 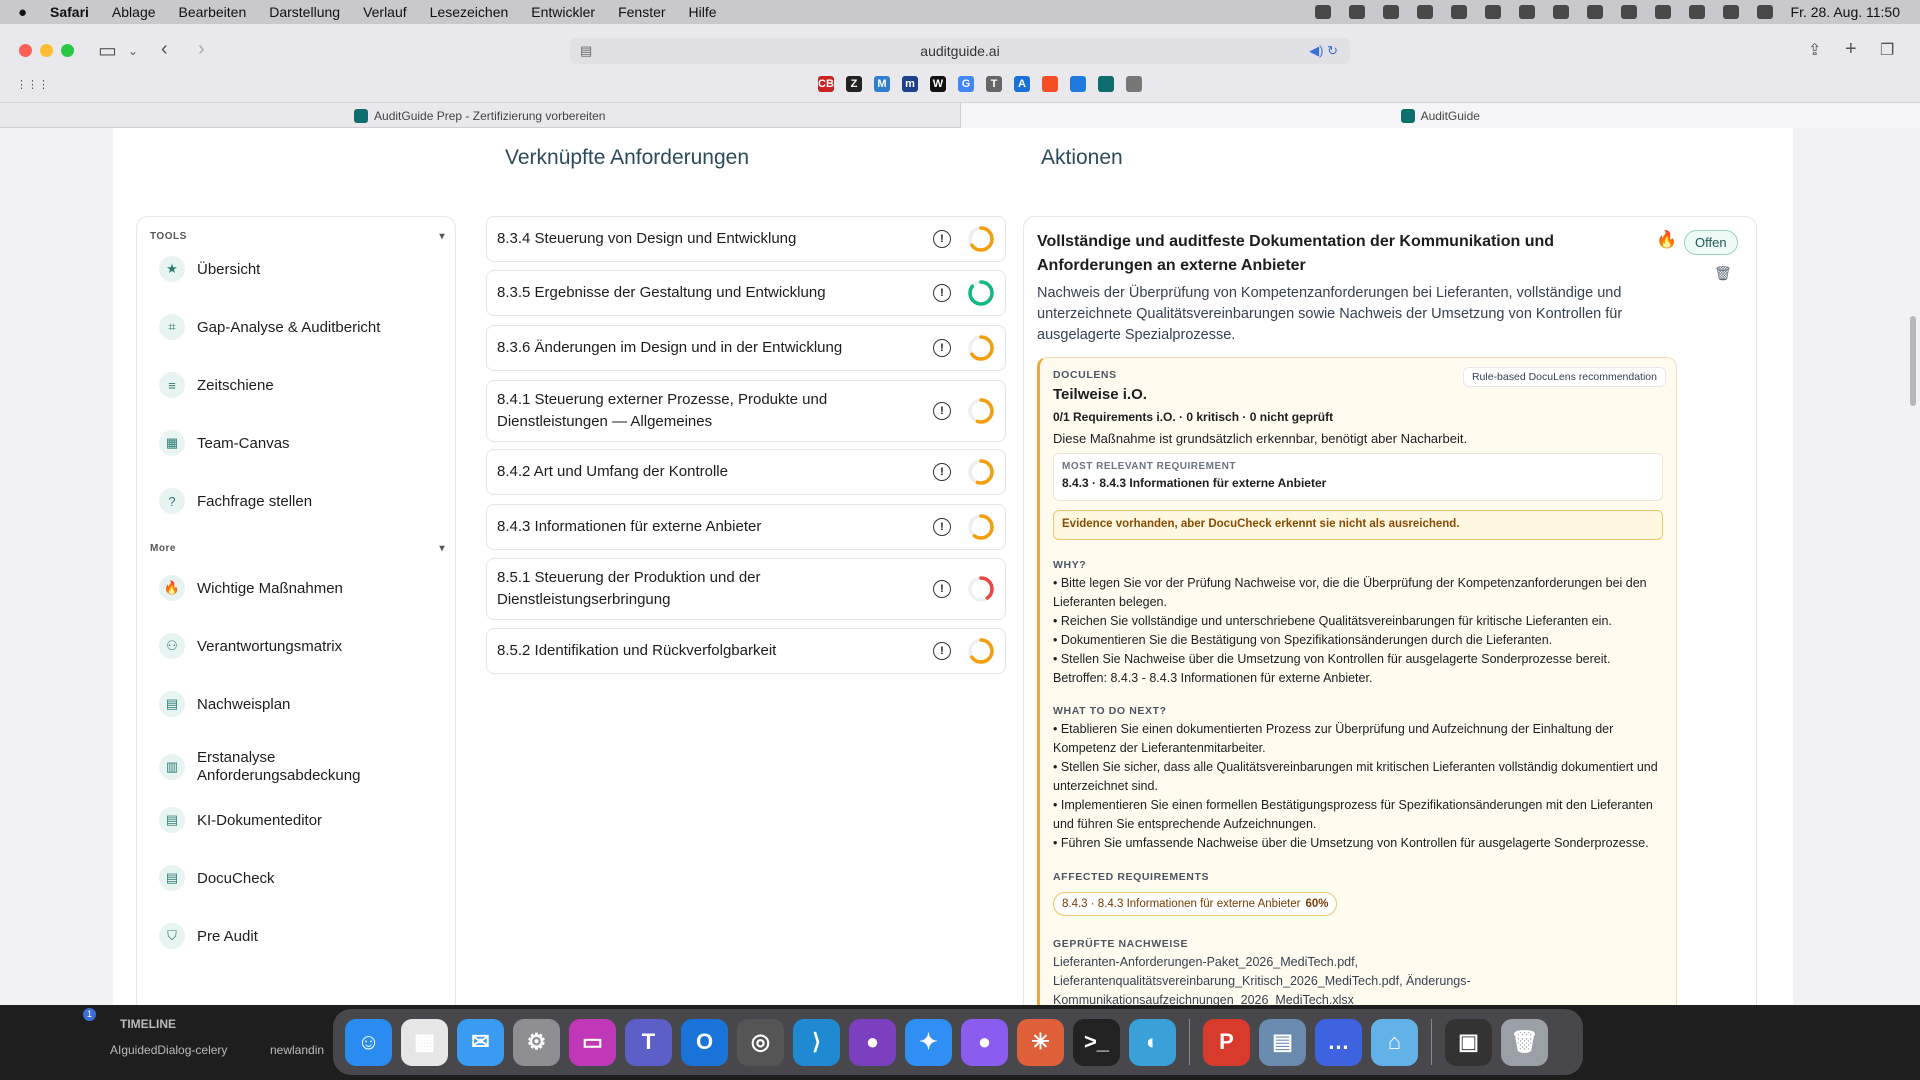 What do you see at coordinates (209, 269) in the screenshot?
I see `sidebar-item-übersicht: ★ Übersicht` at bounding box center [209, 269].